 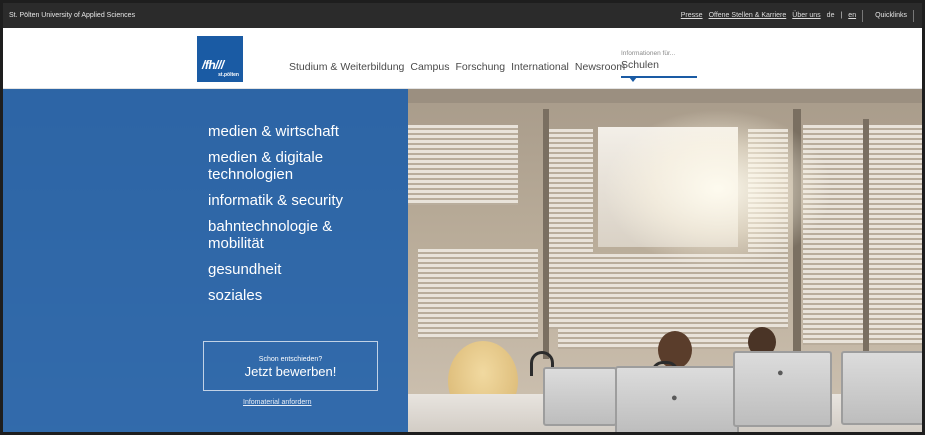 I want to click on infomaterial-link: Infomaterial anfordern, so click(x=277, y=402).